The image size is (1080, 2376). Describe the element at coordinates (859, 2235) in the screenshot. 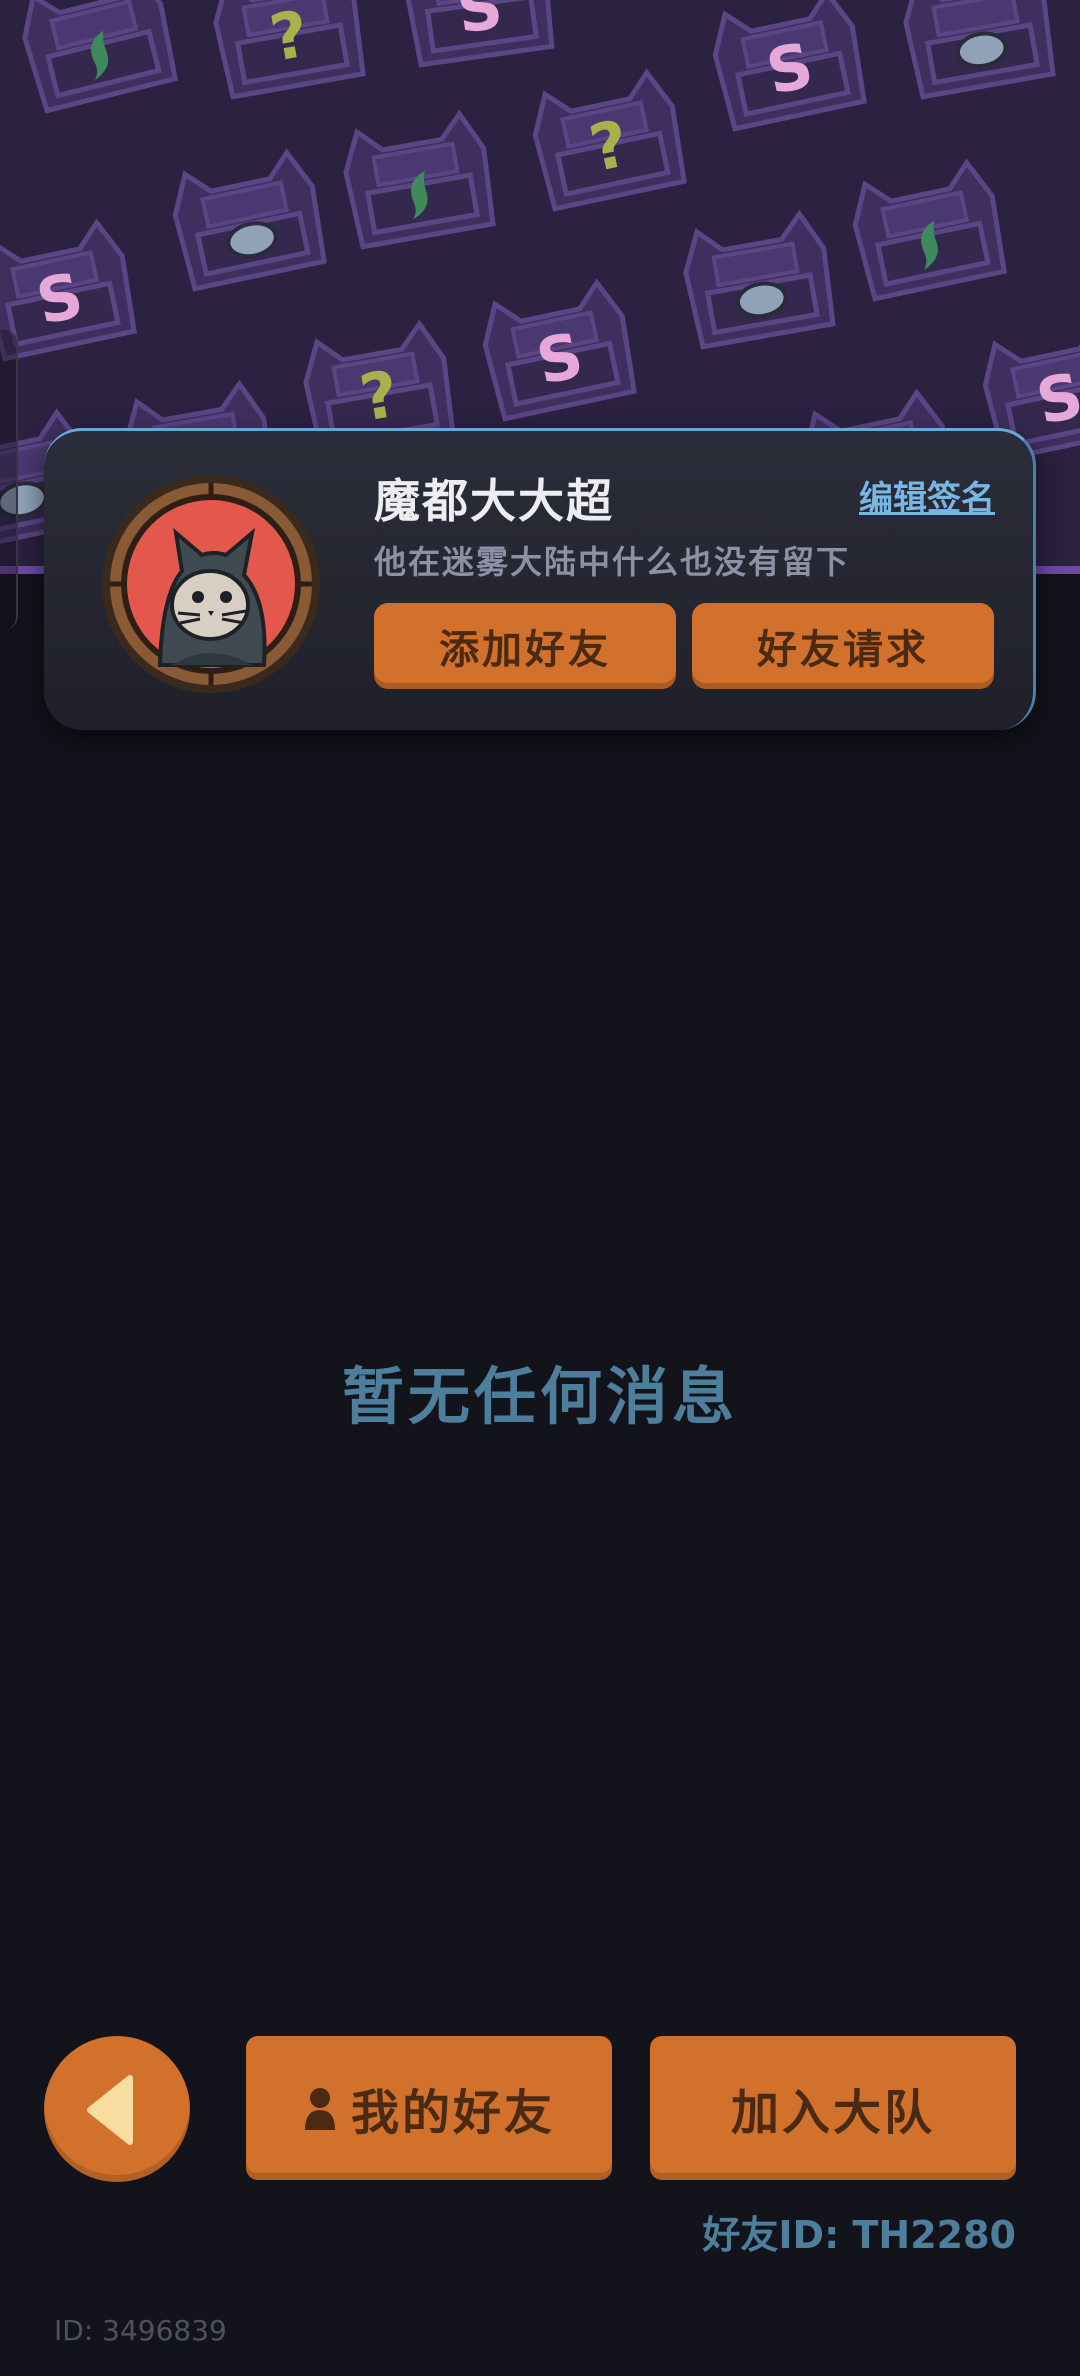

I see `friend-id-text: 好友ID: TH2280` at that location.